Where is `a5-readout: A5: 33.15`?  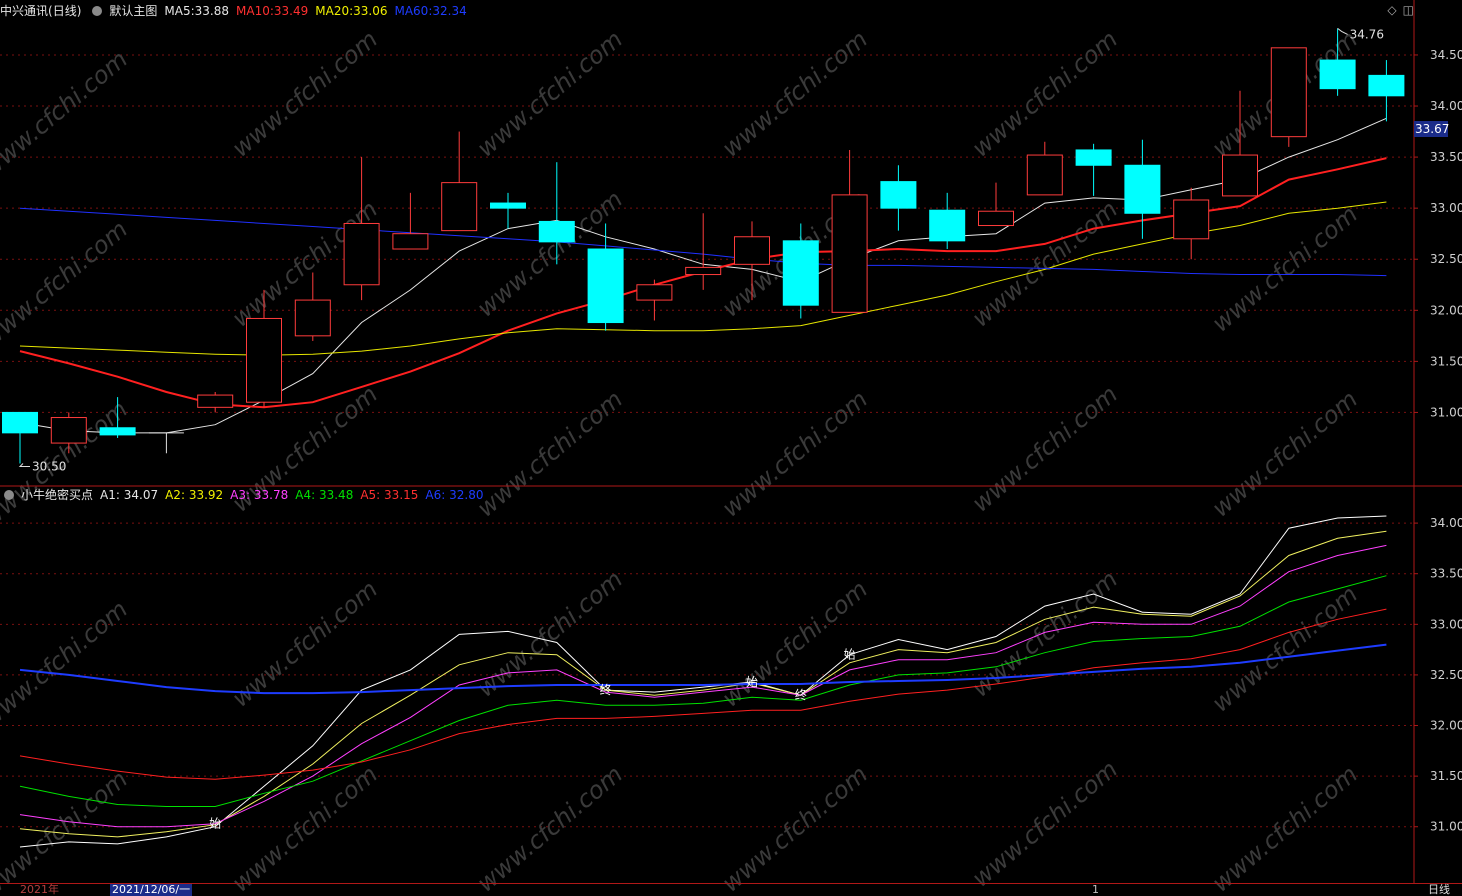 a5-readout: A5: 33.15 is located at coordinates (389, 495).